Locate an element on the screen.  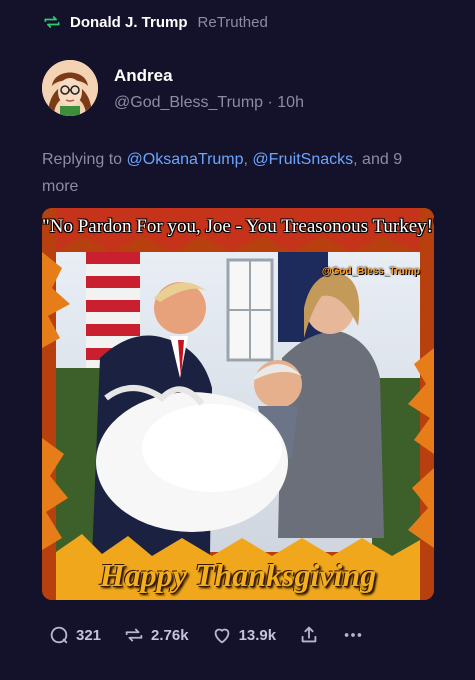
author-row: Andrea @God_Bless_Trump · 10h is located at coordinates (173, 88).